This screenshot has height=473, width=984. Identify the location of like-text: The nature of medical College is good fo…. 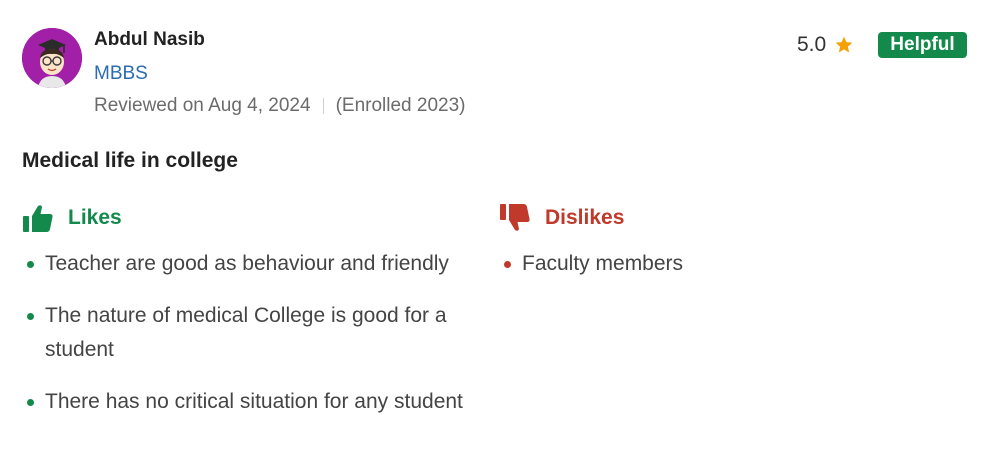
(246, 332).